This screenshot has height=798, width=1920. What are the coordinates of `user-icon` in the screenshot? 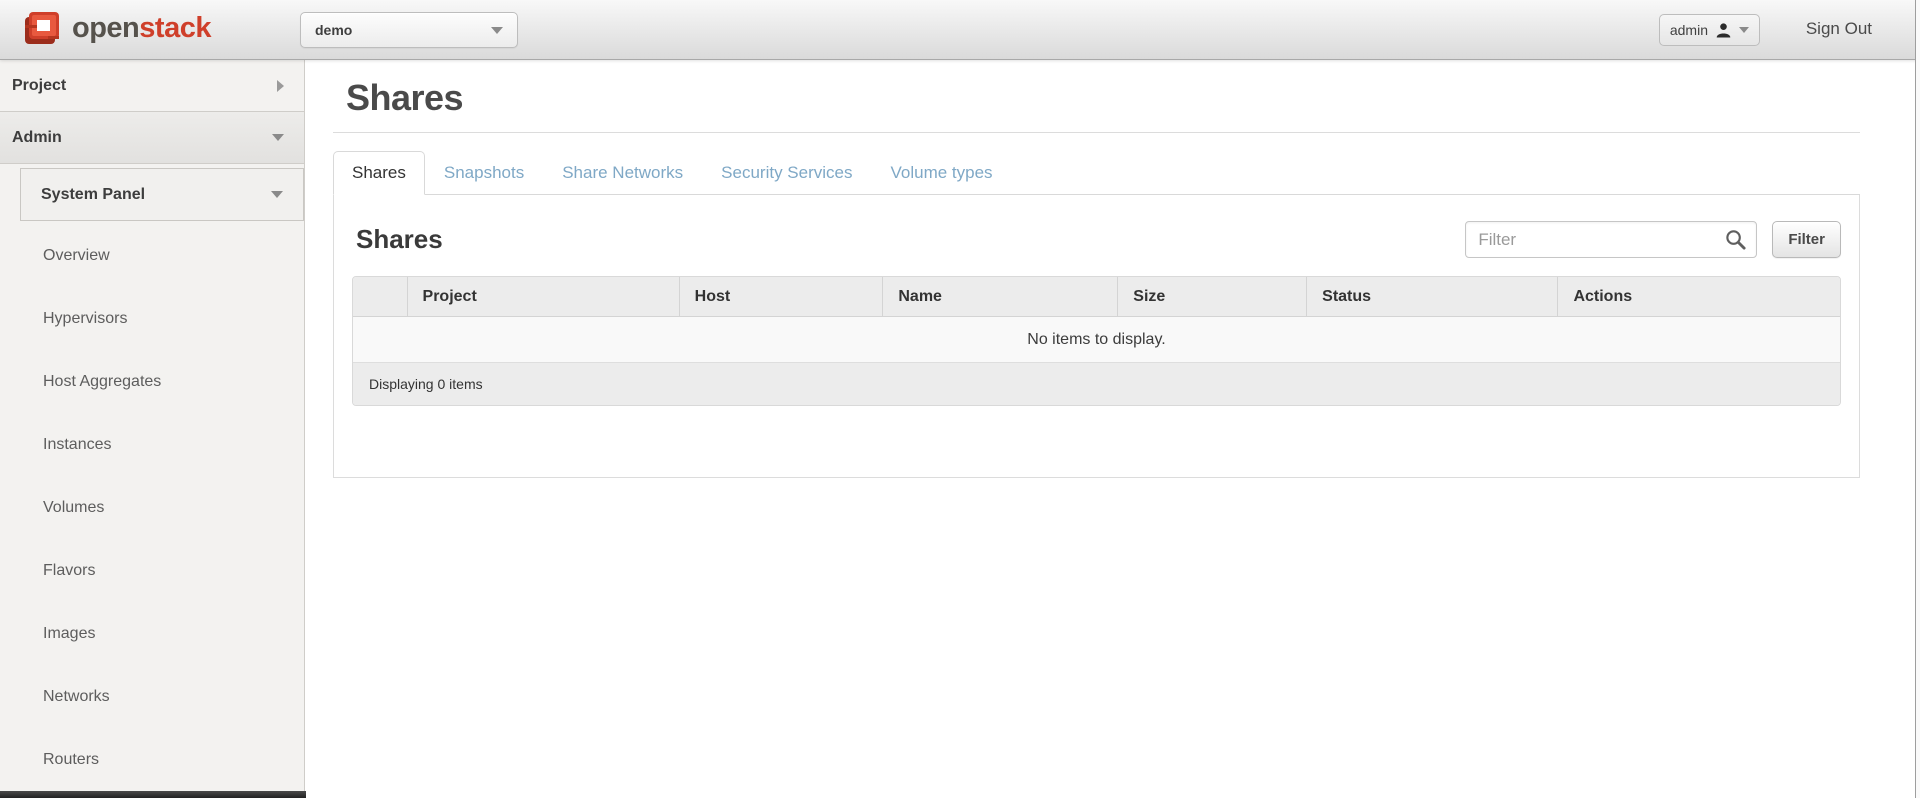 It's located at (1723, 30).